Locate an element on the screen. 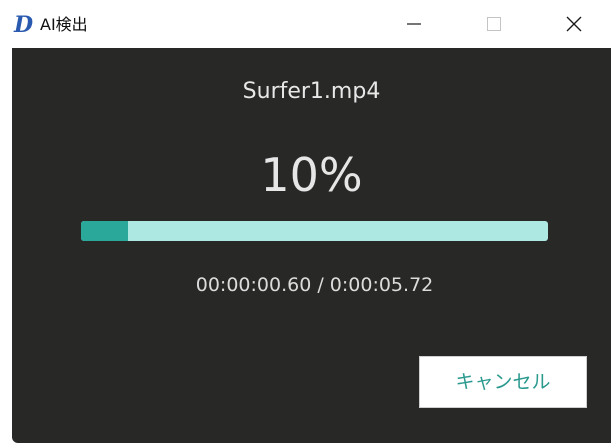 The width and height of the screenshot is (611, 443). progress-percent: 10% is located at coordinates (311, 175).